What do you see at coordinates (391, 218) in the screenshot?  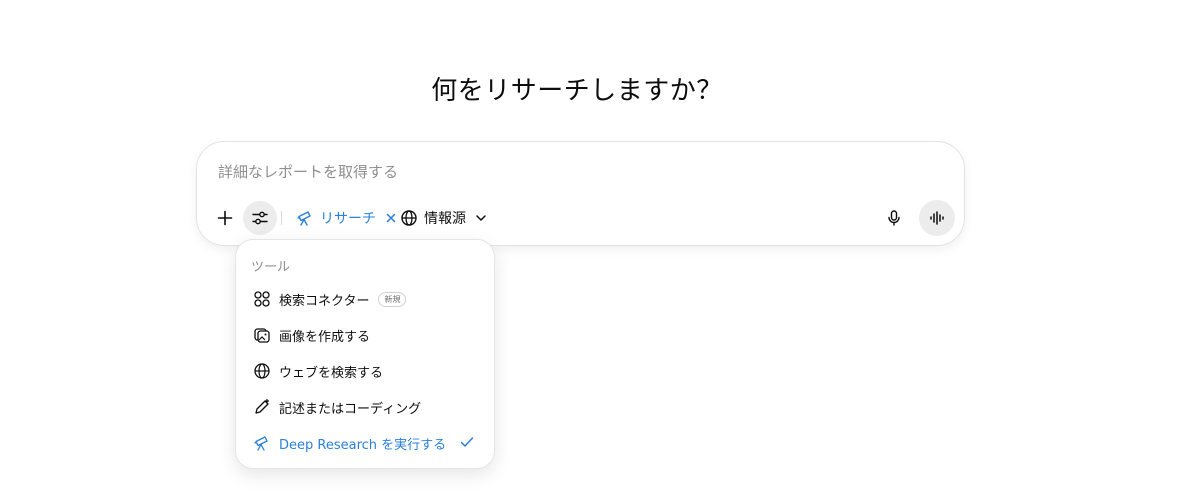 I see `close-icon` at bounding box center [391, 218].